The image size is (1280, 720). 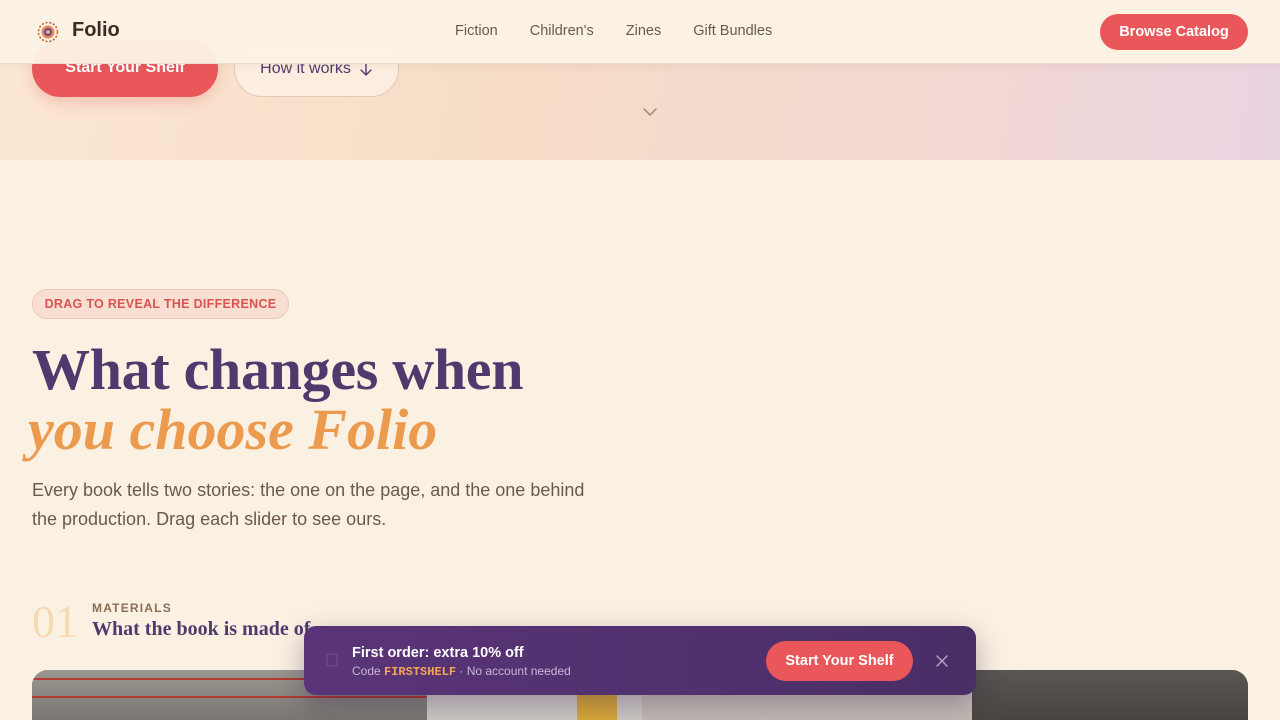 I want to click on feature-kicker: MATERIALS, so click(x=132, y=608).